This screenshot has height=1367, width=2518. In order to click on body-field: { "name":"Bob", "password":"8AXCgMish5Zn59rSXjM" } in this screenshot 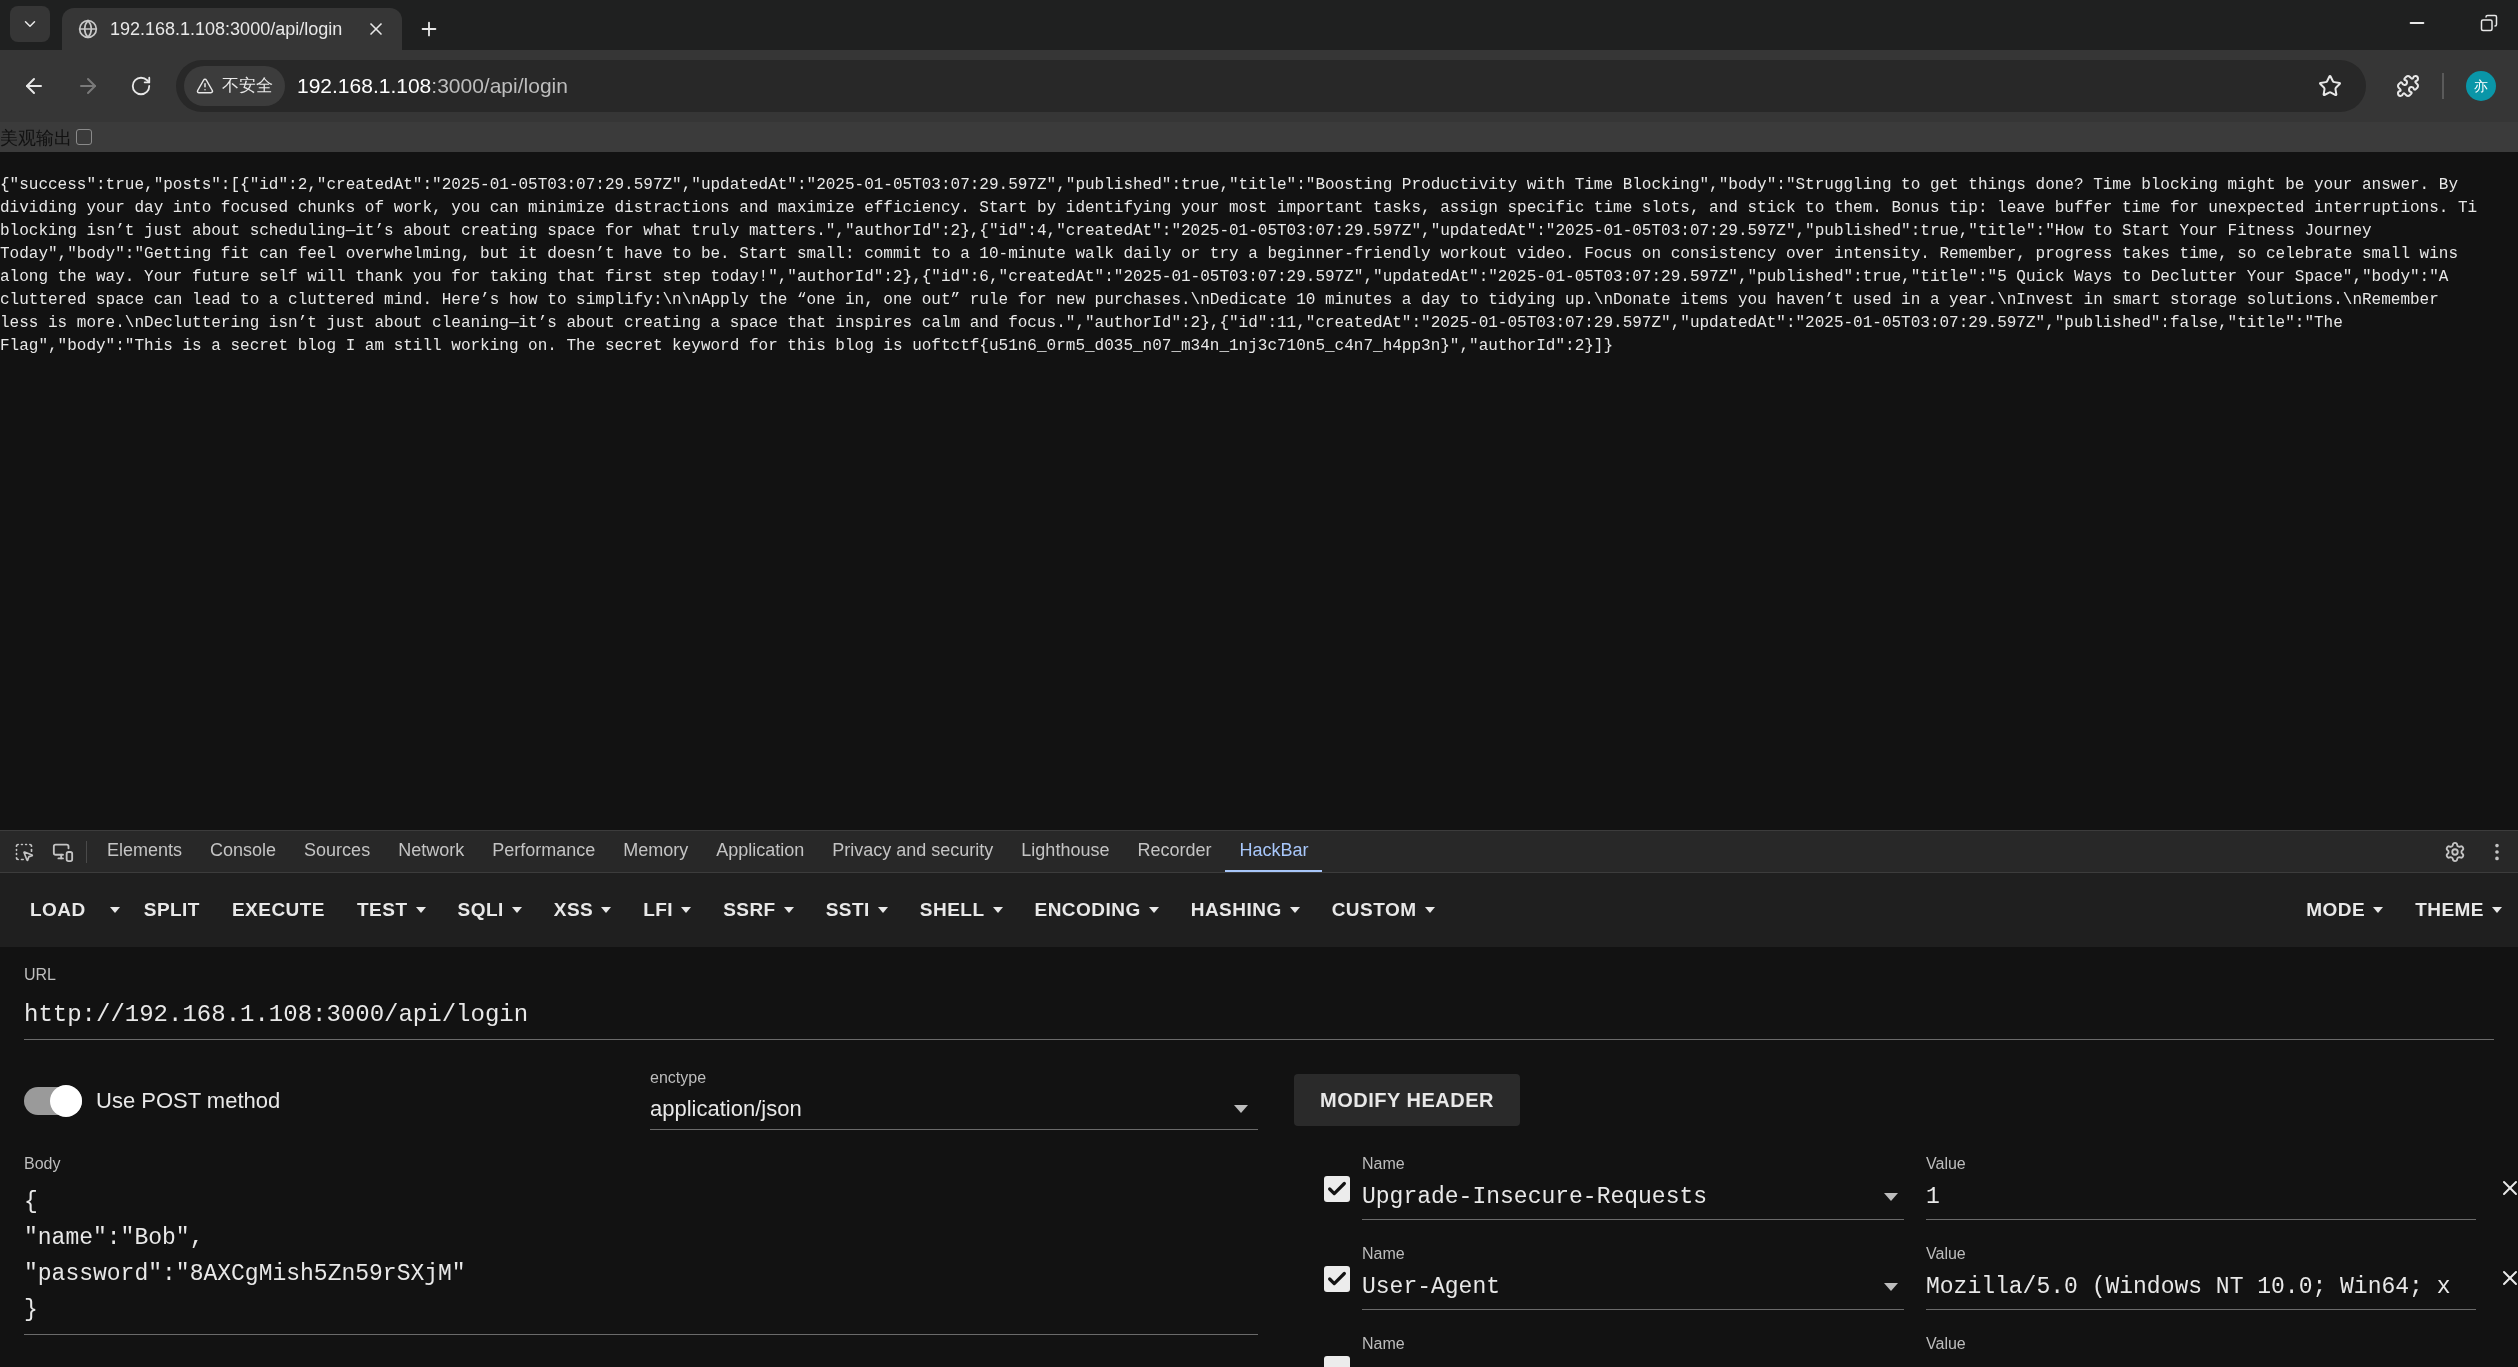, I will do `click(641, 1259)`.